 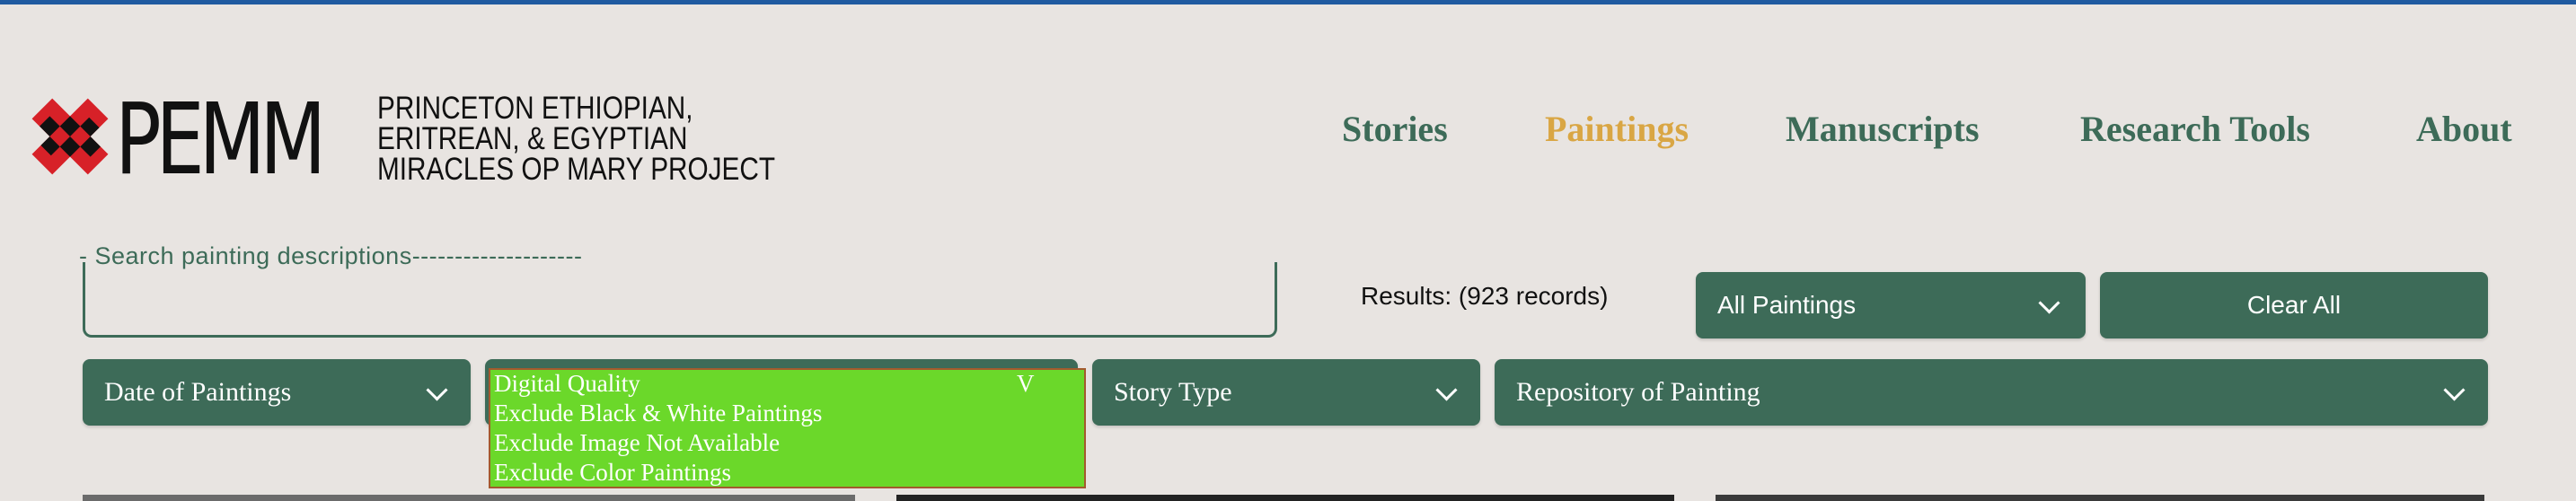 I want to click on top-accent-bar, so click(x=1288, y=2).